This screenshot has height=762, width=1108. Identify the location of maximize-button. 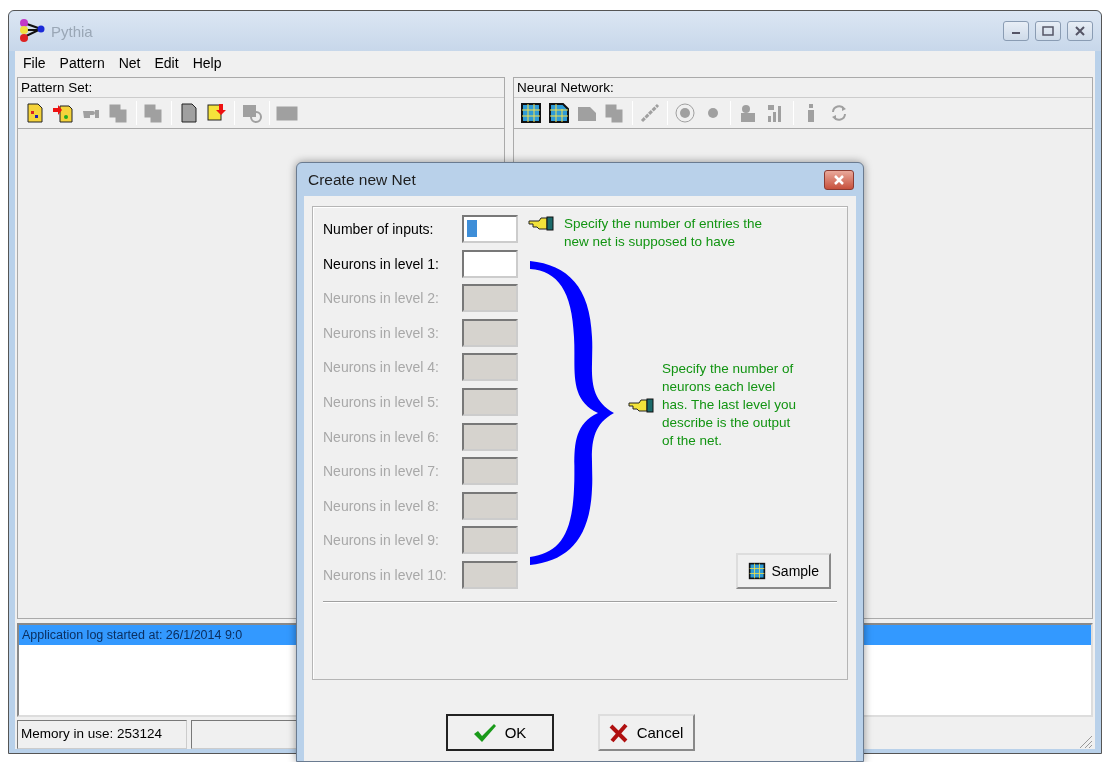
(1048, 31).